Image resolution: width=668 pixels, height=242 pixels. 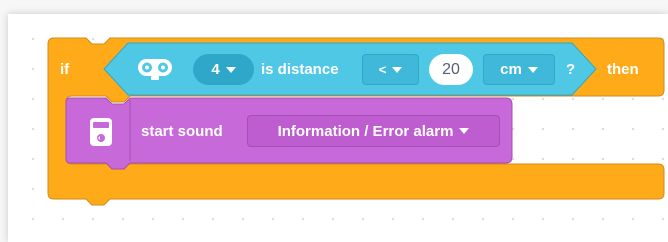 I want to click on start-sound-label: start sound, so click(x=182, y=131).